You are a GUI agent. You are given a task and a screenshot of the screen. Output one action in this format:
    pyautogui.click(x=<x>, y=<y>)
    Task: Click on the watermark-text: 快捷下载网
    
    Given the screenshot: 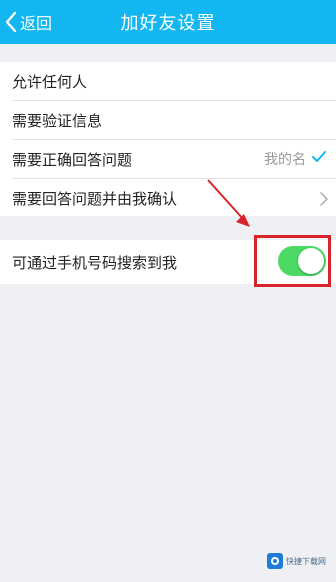 What is the action you would take?
    pyautogui.click(x=306, y=561)
    